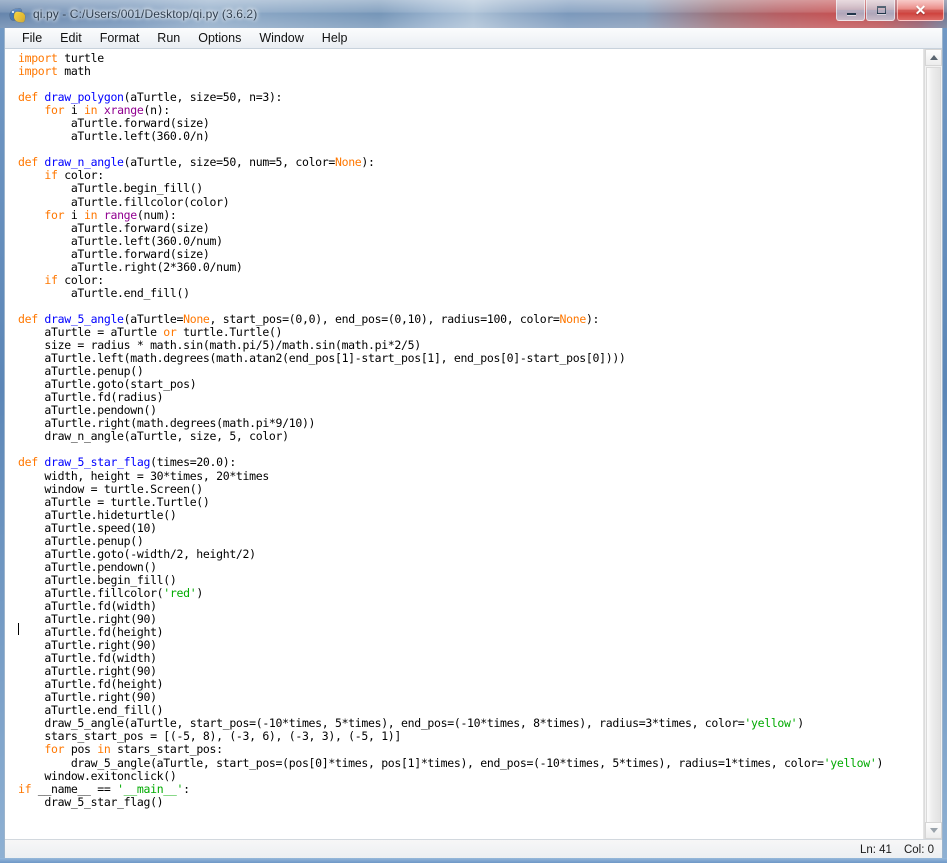 Image resolution: width=947 pixels, height=863 pixels. I want to click on close-button: ✕, so click(920, 10).